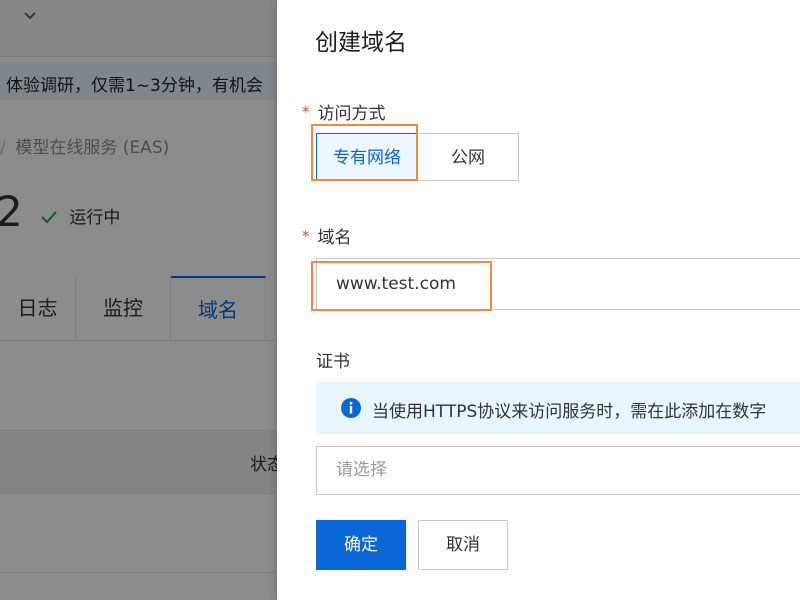 Image resolution: width=800 pixels, height=600 pixels. What do you see at coordinates (558, 470) in the screenshot?
I see `certificate-select: 请选择` at bounding box center [558, 470].